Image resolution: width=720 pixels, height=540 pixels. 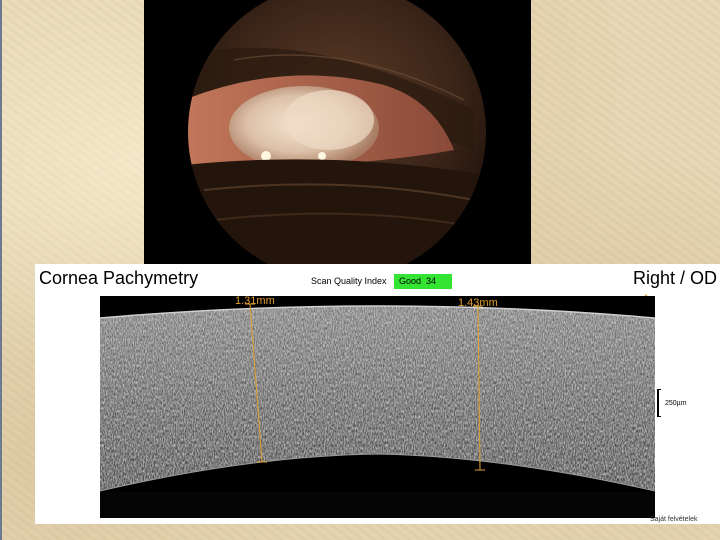 I want to click on scan-quality-score: 34, so click(x=431, y=281).